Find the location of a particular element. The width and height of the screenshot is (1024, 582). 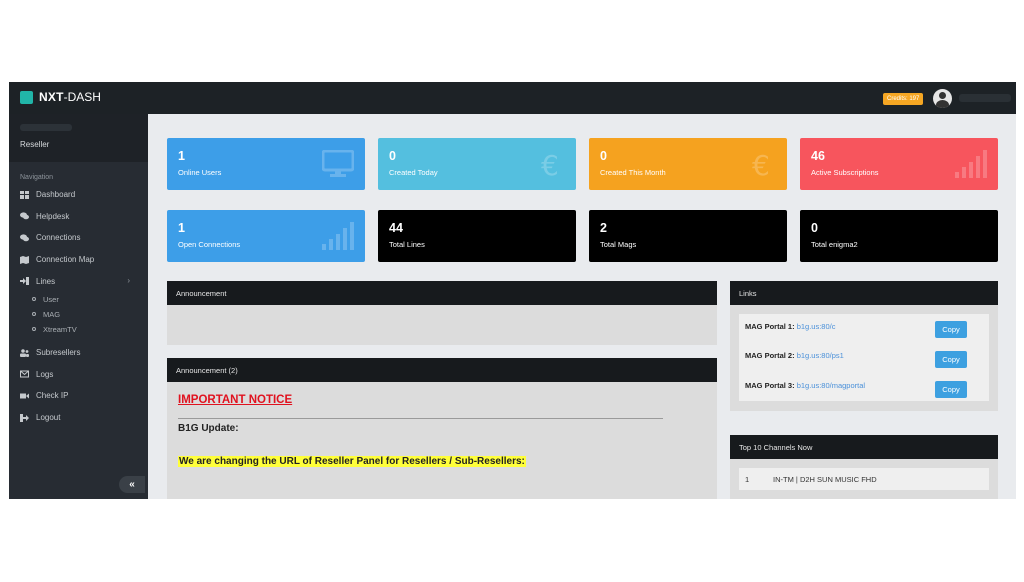

stat-label: Total Mags is located at coordinates (618, 244).